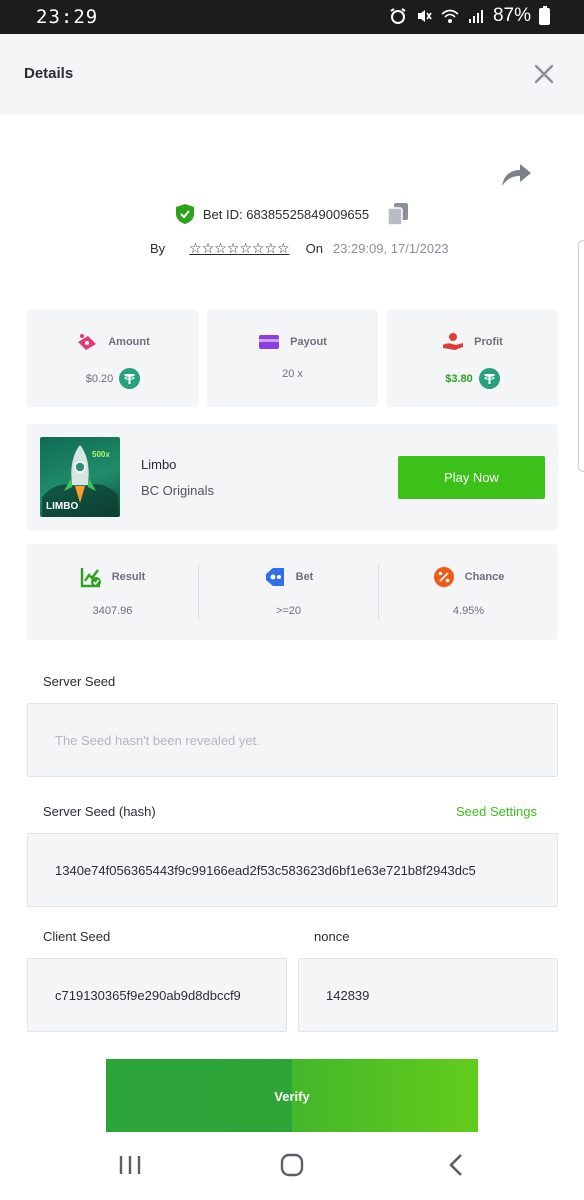  I want to click on result-value: 3407.96, so click(112, 611).